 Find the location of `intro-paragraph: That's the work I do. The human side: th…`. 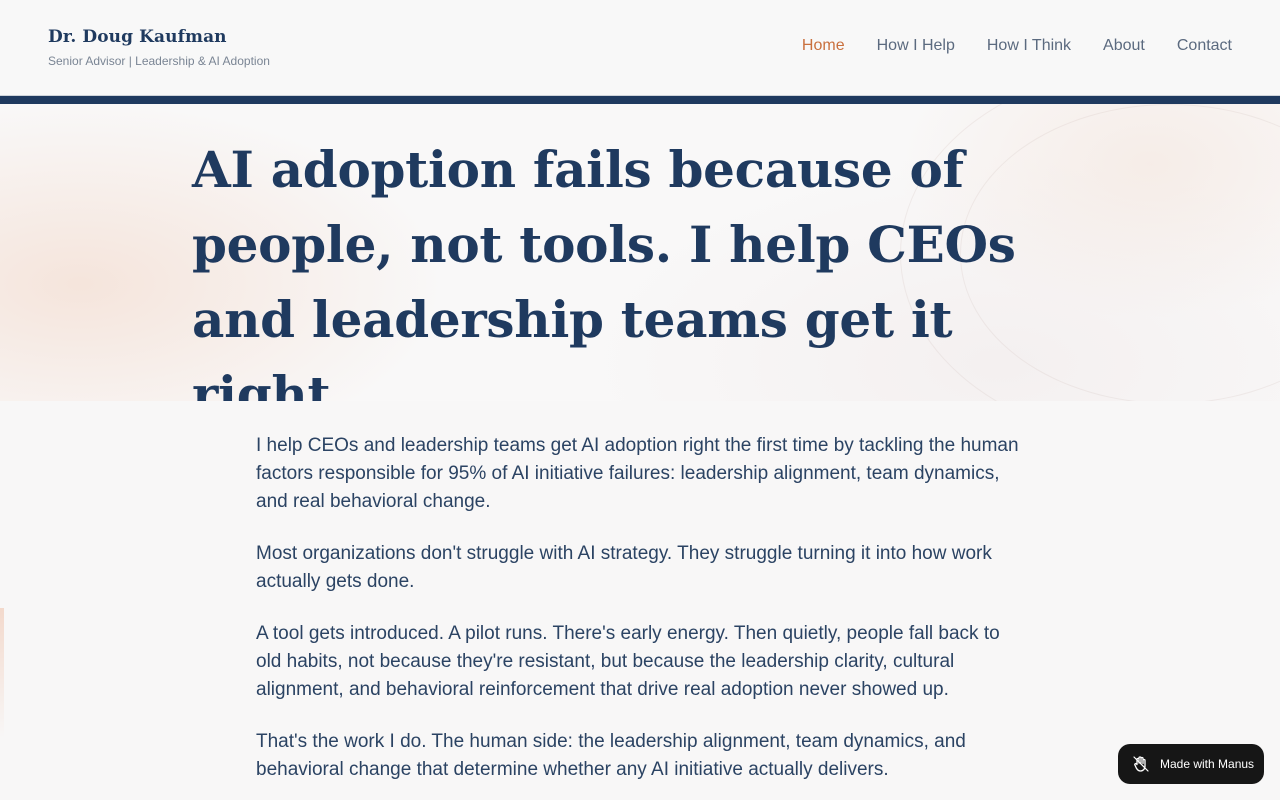

intro-paragraph: That's the work I do. The human side: th… is located at coordinates (611, 755).